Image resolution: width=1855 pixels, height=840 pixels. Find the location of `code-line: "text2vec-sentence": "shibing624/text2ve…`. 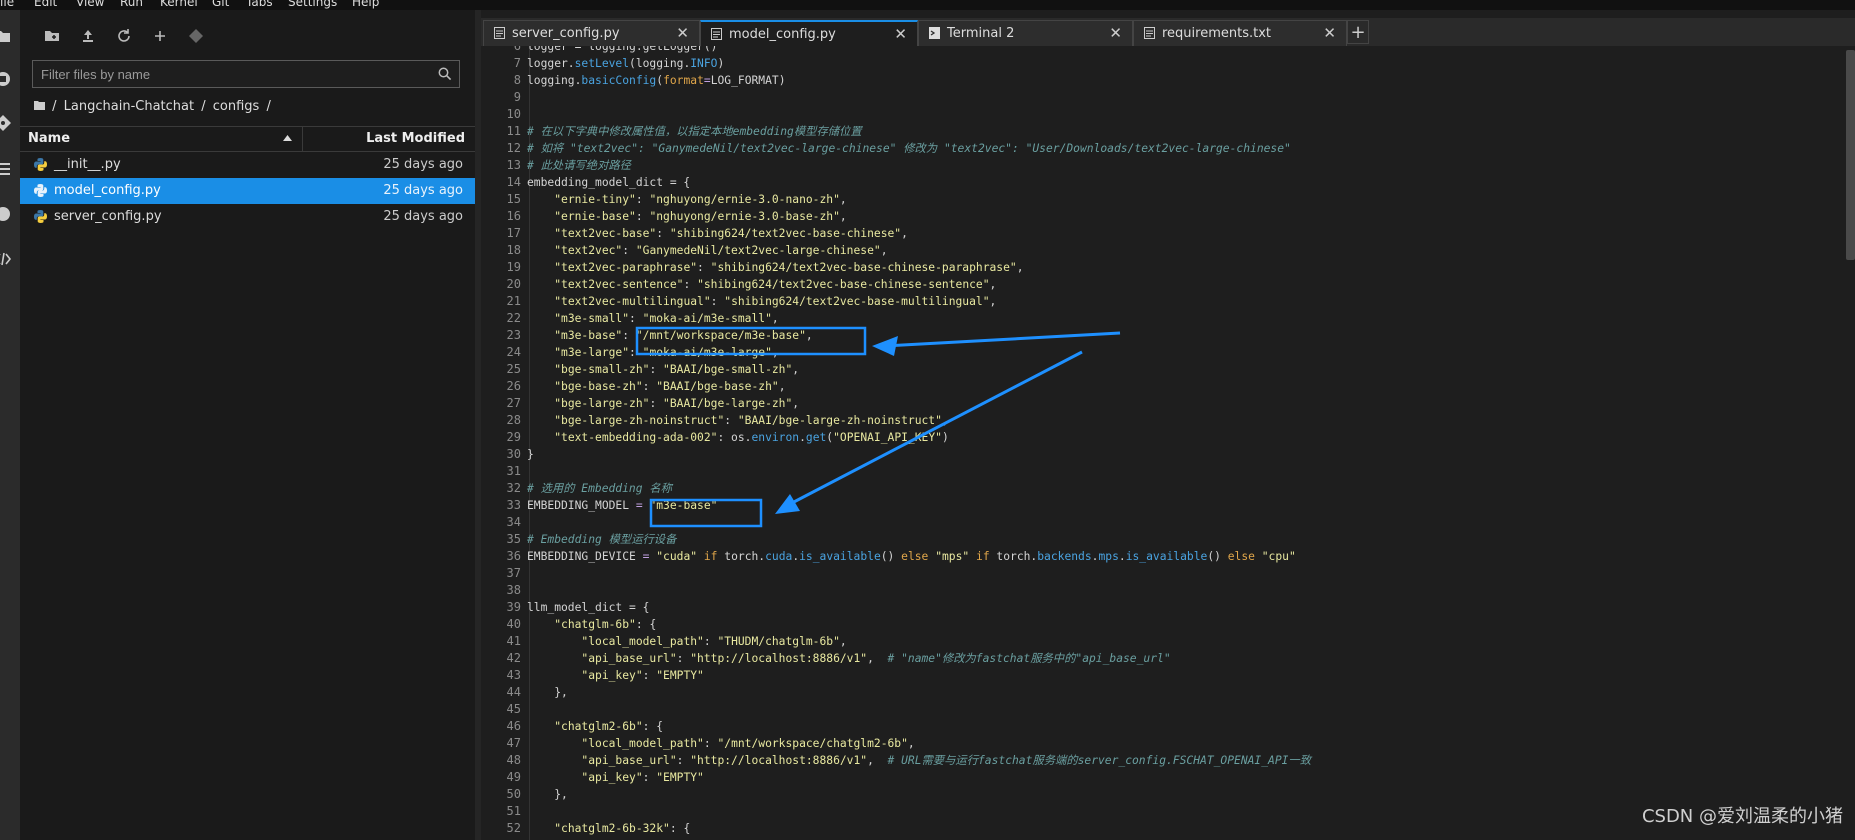

code-line: "text2vec-sentence": "shibing624/text2ve… is located at coordinates (761, 284).